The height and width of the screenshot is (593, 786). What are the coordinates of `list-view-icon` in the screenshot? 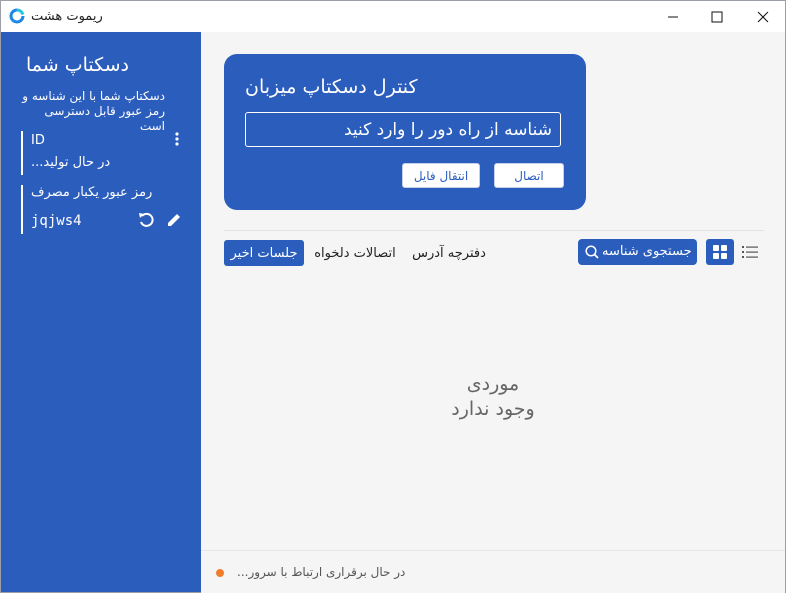 It's located at (750, 252).